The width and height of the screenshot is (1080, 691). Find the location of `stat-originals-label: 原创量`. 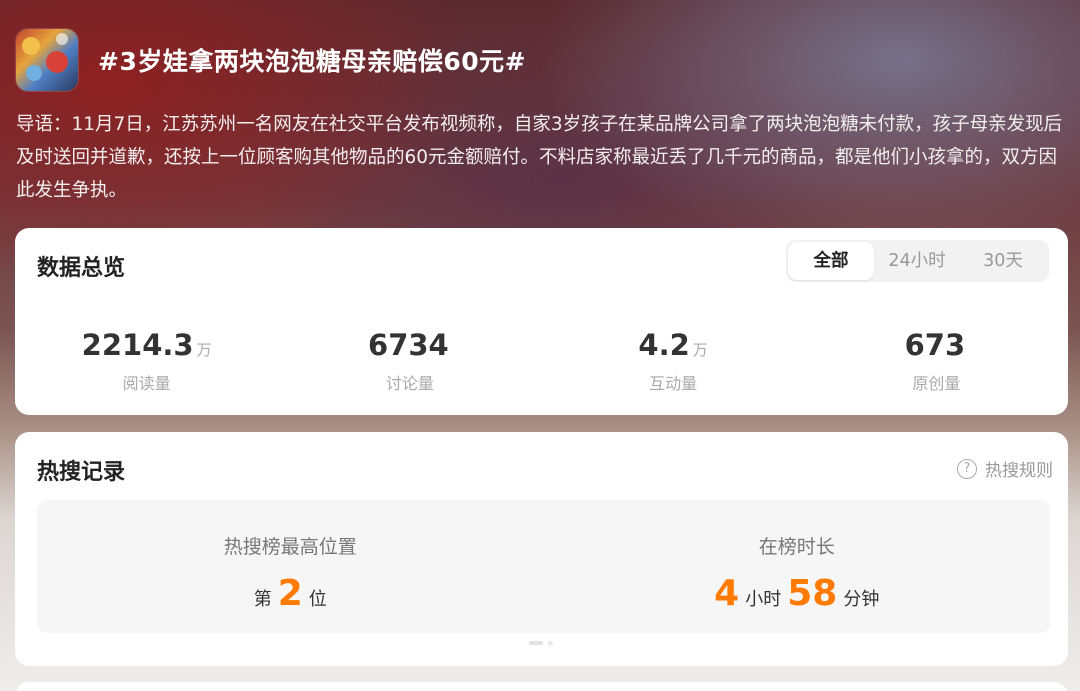

stat-originals-label: 原创量 is located at coordinates (936, 383).